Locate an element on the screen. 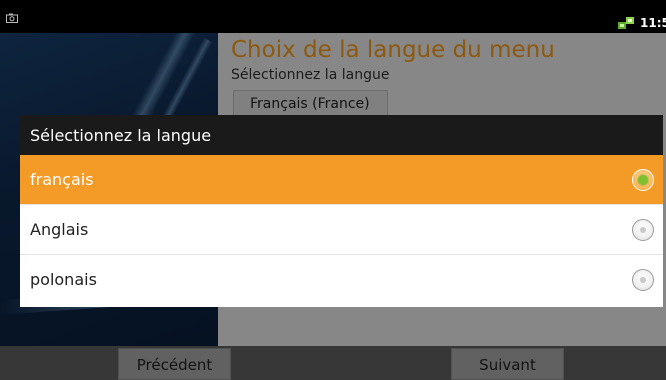 The width and height of the screenshot is (666, 380). dialog-title: Sélectionnez la langue is located at coordinates (121, 135).